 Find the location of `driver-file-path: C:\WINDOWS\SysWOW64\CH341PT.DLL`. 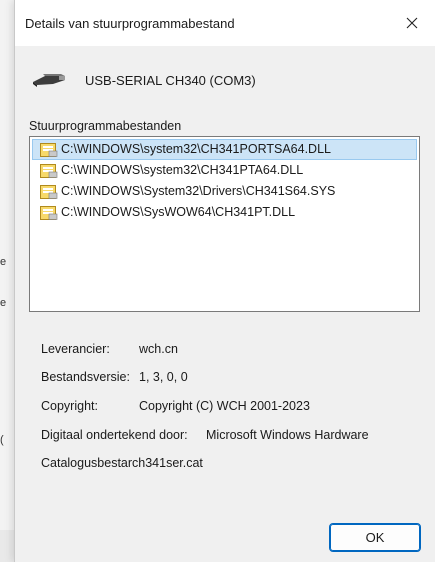

driver-file-path: C:\WINDOWS\SysWOW64\CH341PT.DLL is located at coordinates (178, 212).